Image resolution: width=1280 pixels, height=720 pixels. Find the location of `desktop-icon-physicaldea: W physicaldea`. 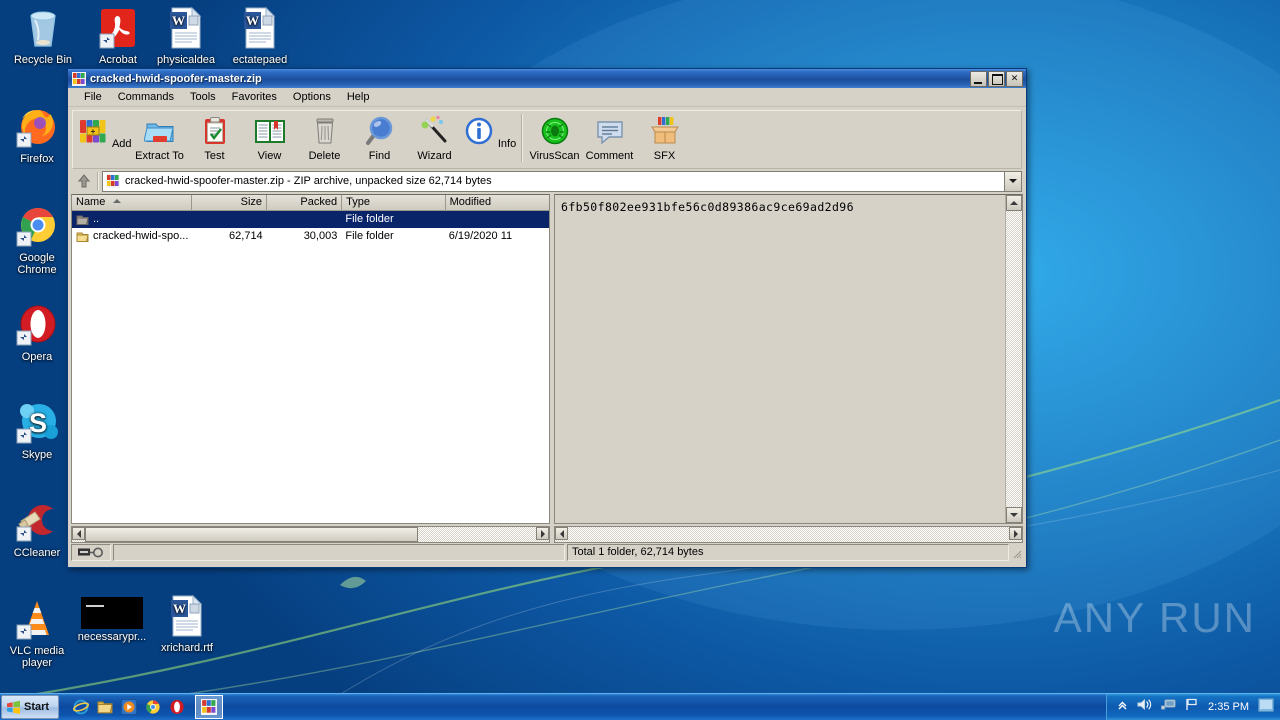

desktop-icon-physicaldea: W physicaldea is located at coordinates (186, 35).